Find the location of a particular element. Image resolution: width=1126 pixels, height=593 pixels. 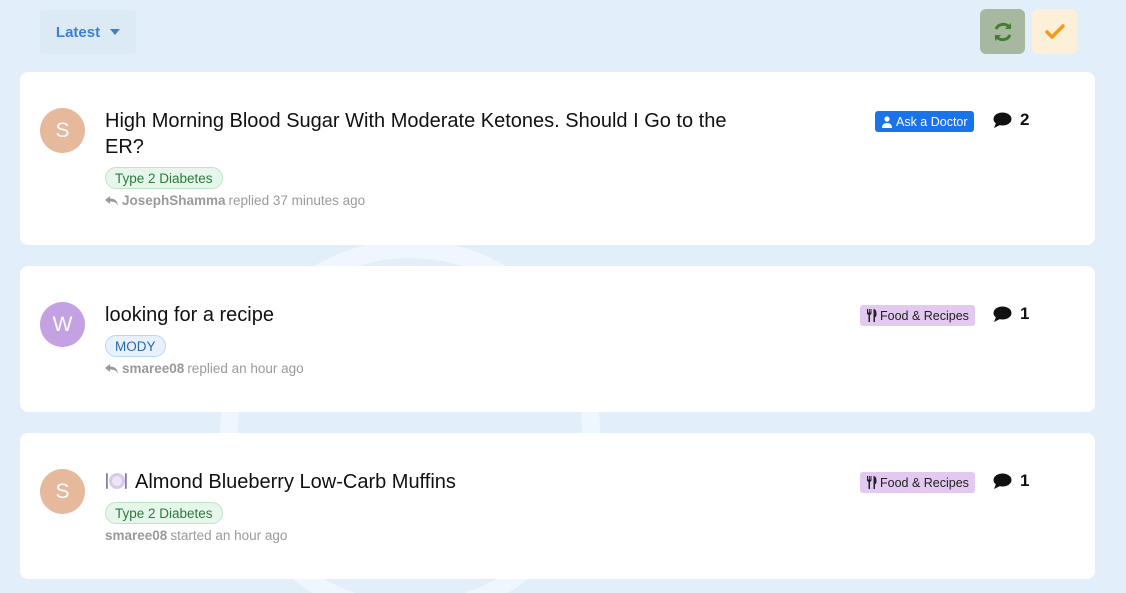

reply-count: 2 is located at coordinates (1011, 120).